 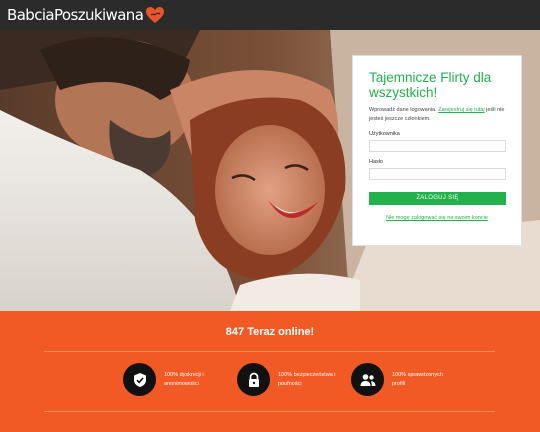 What do you see at coordinates (253, 379) in the screenshot?
I see `lock-icon` at bounding box center [253, 379].